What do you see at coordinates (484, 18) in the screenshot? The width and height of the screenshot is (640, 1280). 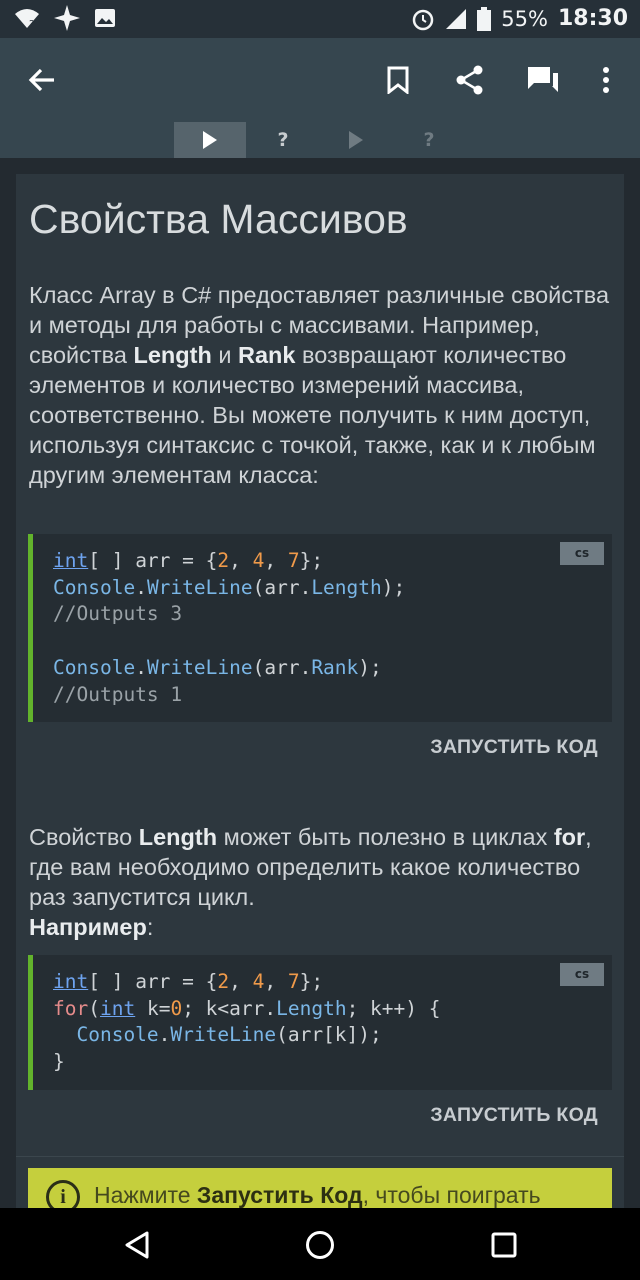 I see `battery-icon` at bounding box center [484, 18].